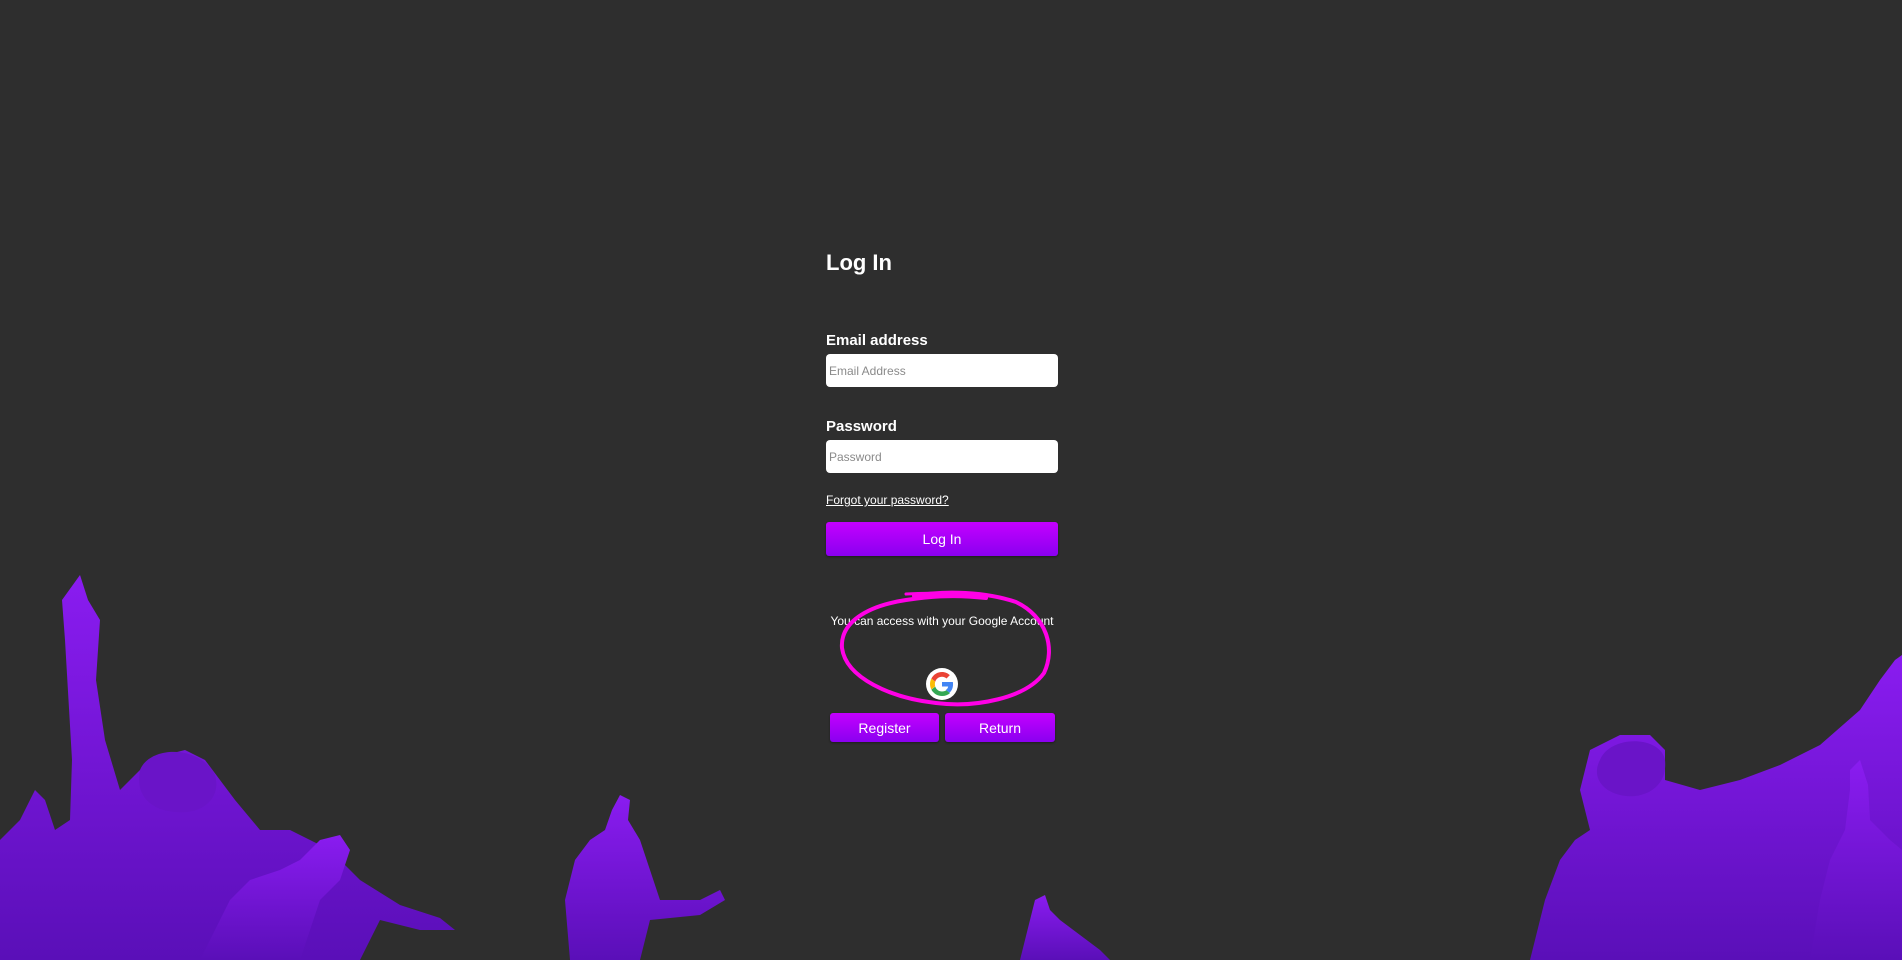  Describe the element at coordinates (861, 426) in the screenshot. I see `password-label: Password` at that location.